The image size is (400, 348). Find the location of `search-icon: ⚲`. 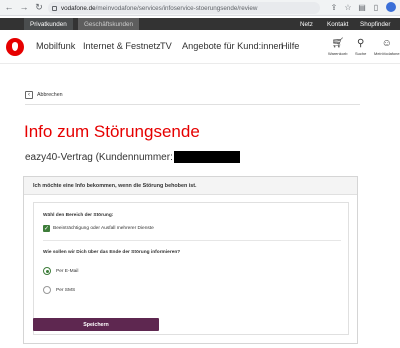

search-icon: ⚲ is located at coordinates (361, 43).